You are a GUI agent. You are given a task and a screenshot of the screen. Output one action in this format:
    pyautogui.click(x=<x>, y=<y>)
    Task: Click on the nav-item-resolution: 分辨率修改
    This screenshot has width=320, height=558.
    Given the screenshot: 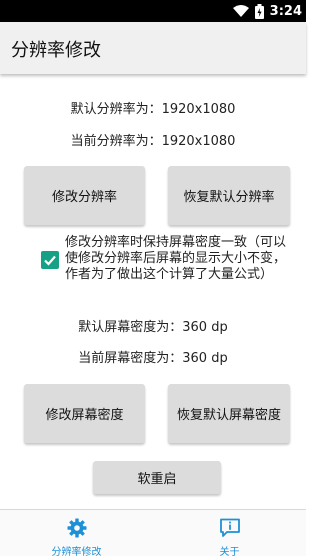 What is the action you would take?
    pyautogui.click(x=76, y=534)
    